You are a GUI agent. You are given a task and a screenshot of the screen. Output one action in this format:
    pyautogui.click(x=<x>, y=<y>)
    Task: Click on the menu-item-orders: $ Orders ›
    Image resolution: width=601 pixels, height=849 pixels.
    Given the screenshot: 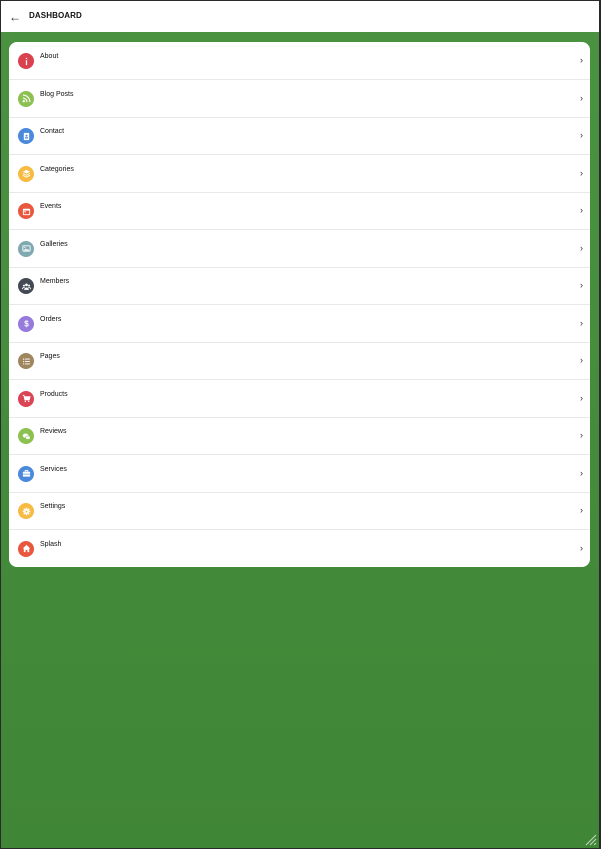 What is the action you would take?
    pyautogui.click(x=299, y=324)
    